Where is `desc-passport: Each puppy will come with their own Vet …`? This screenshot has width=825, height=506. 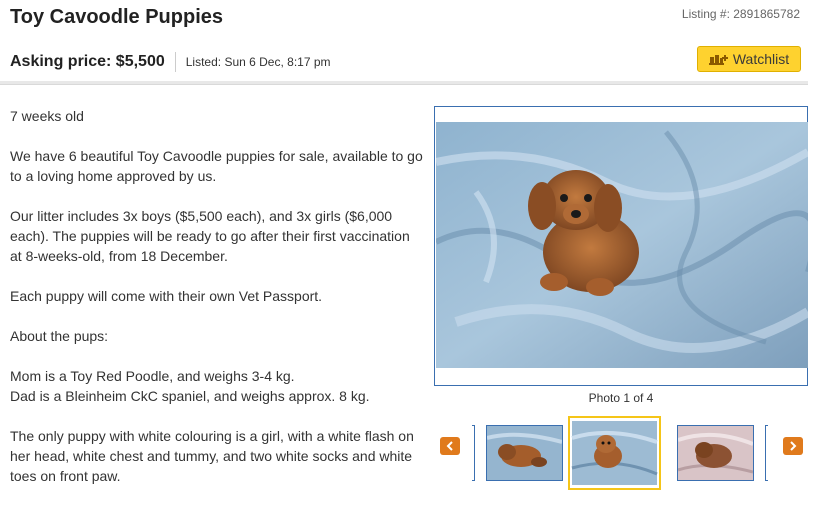 desc-passport: Each puppy will come with their own Vet … is located at coordinates (166, 296).